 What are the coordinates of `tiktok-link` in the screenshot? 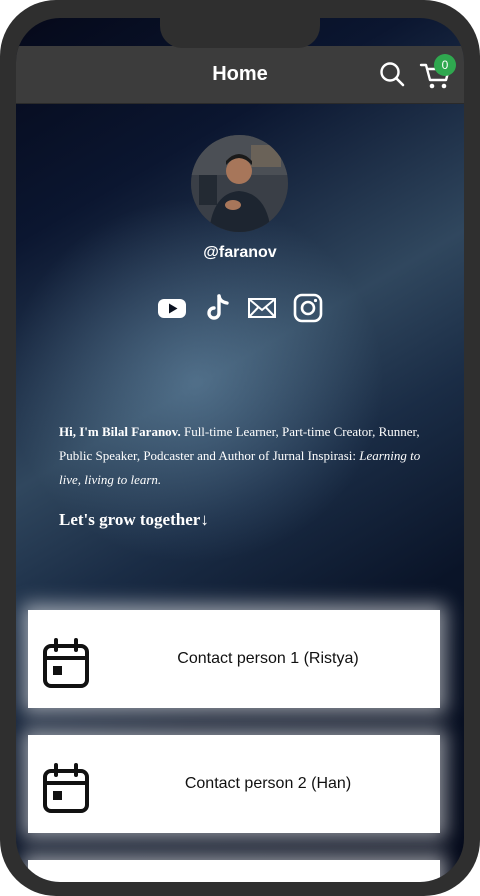 It's located at (218, 308).